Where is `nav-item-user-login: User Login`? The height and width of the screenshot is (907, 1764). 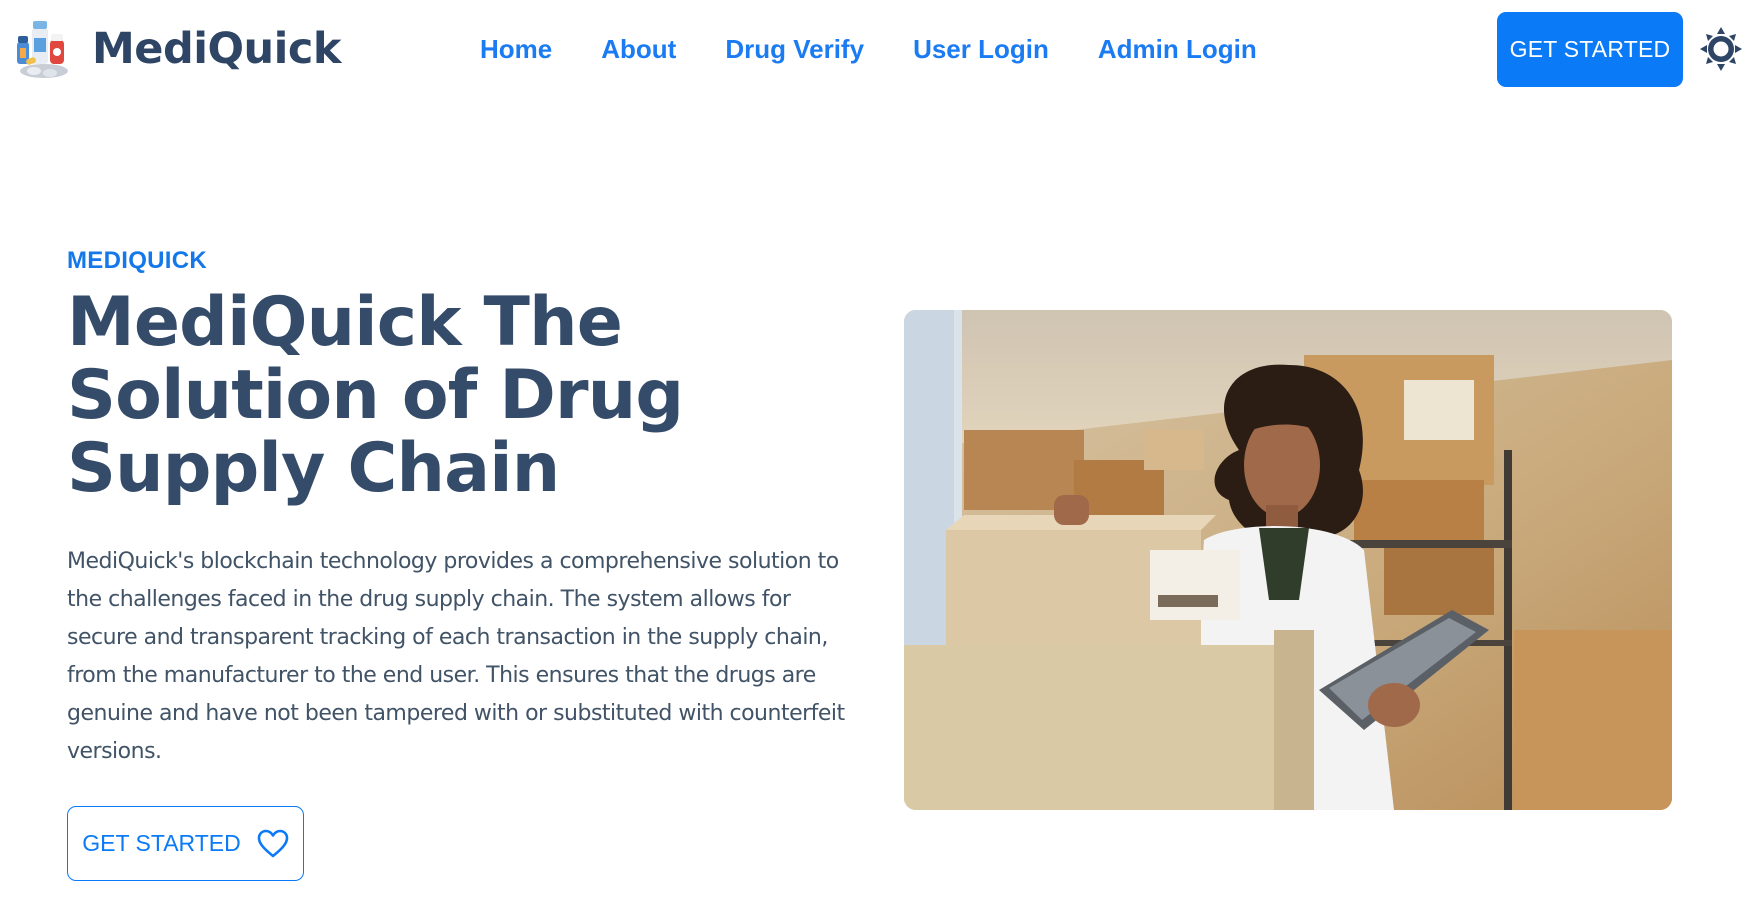 nav-item-user-login: User Login is located at coordinates (981, 49).